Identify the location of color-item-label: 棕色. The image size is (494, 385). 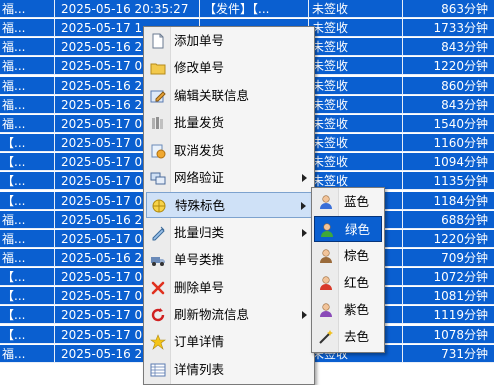
(357, 255).